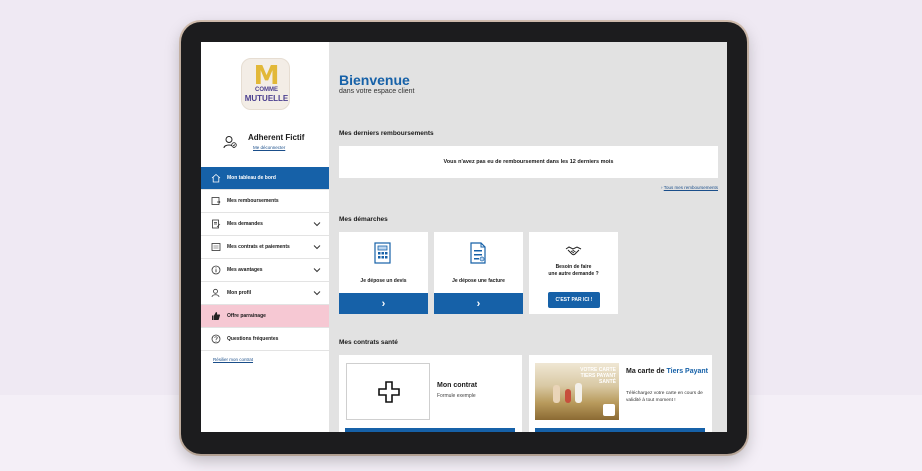 The width and height of the screenshot is (922, 471). I want to click on section-title-contrats: Mes contrats santé, so click(368, 342).